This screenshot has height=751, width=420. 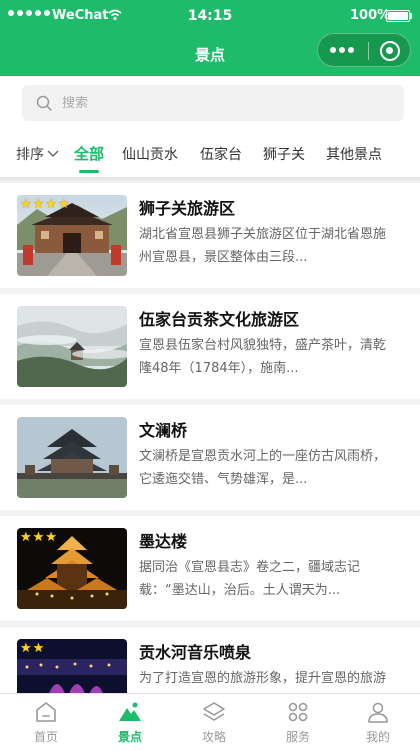 I want to click on status-bar: WeChat 14:15 100%, so click(x=210, y=17).